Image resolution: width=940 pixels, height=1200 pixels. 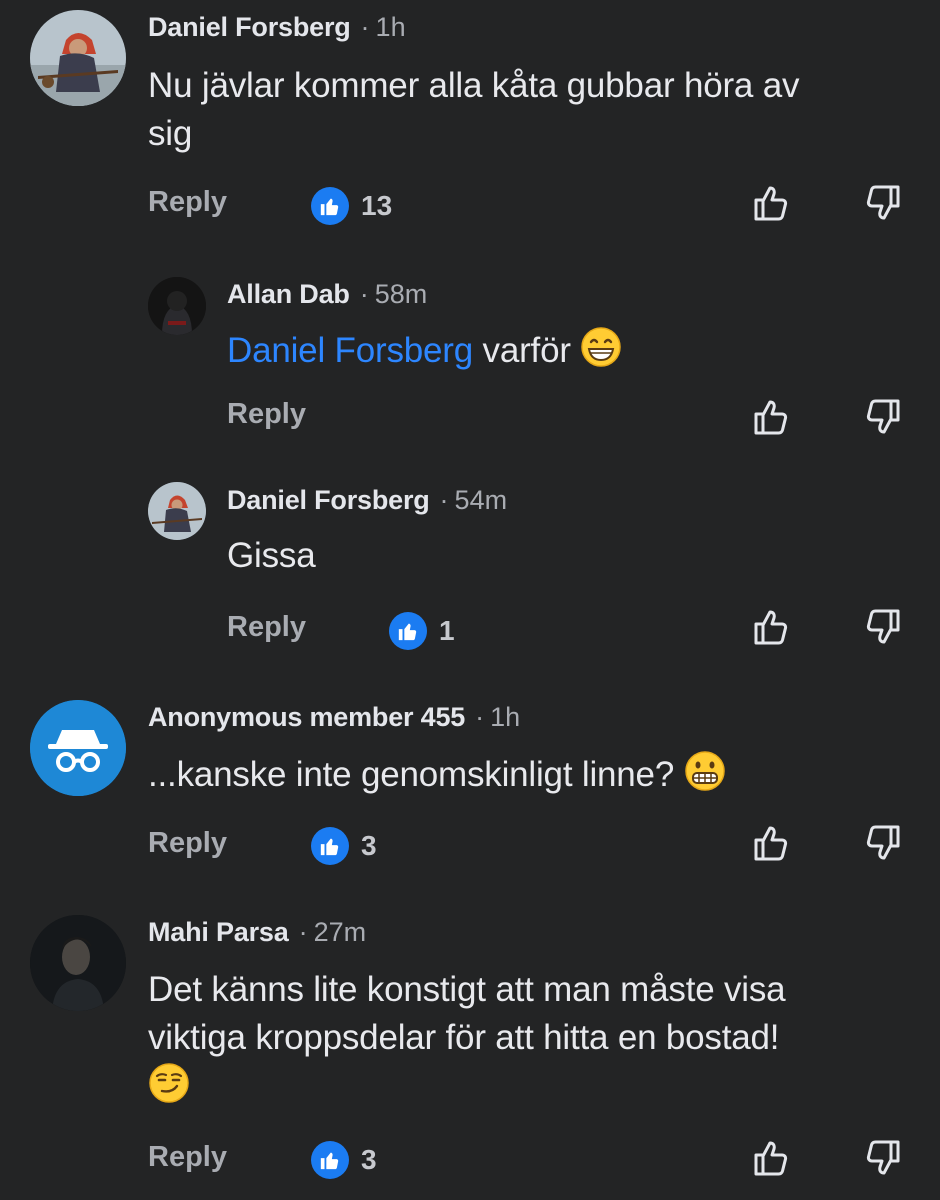 What do you see at coordinates (466, 1086) in the screenshot?
I see `emoji-line` at bounding box center [466, 1086].